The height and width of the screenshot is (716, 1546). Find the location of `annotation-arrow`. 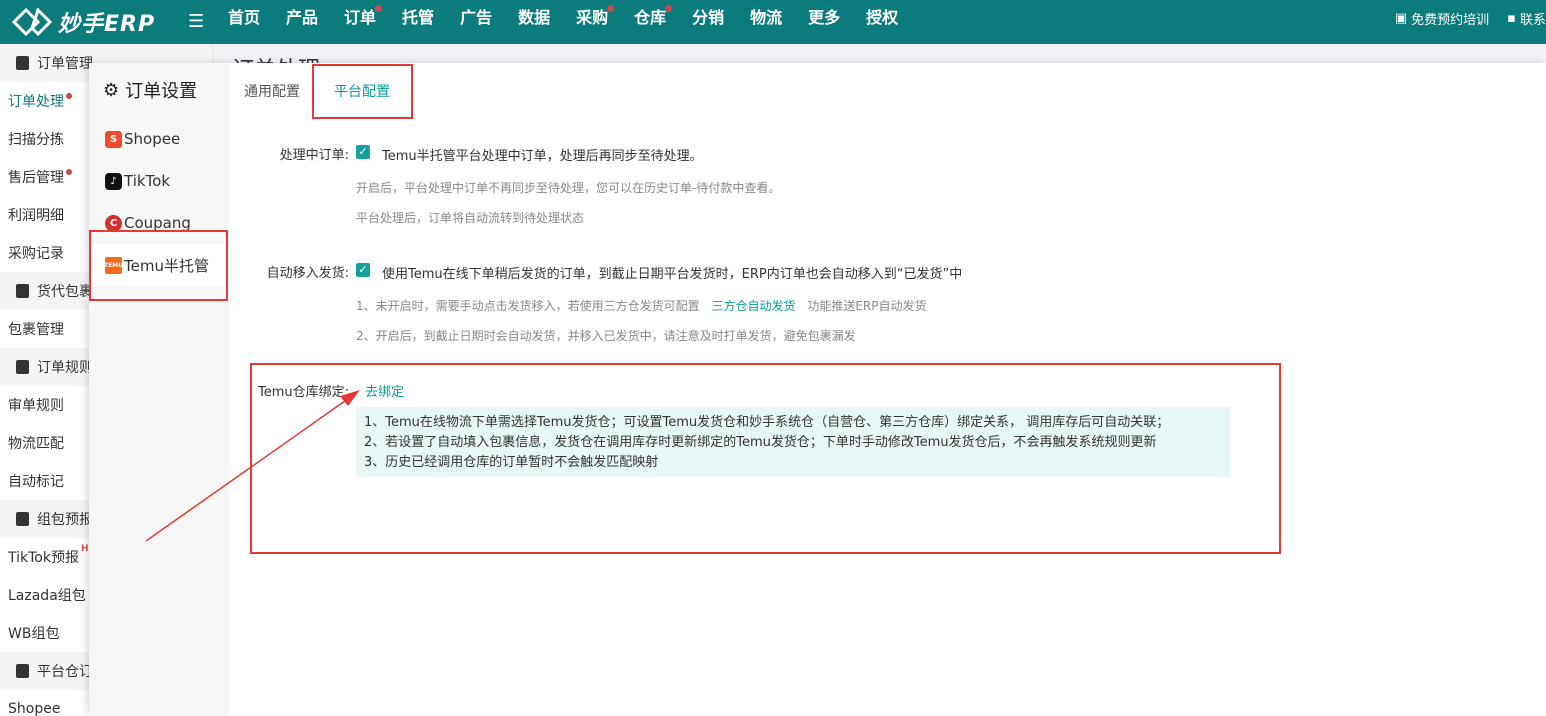

annotation-arrow is located at coordinates (252, 466).